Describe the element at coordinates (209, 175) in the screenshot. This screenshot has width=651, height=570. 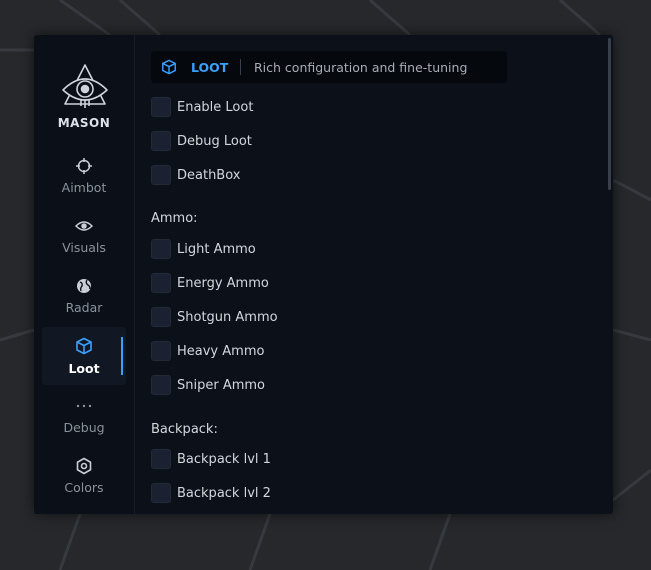
I see `checkbox-label: DeathBox` at that location.